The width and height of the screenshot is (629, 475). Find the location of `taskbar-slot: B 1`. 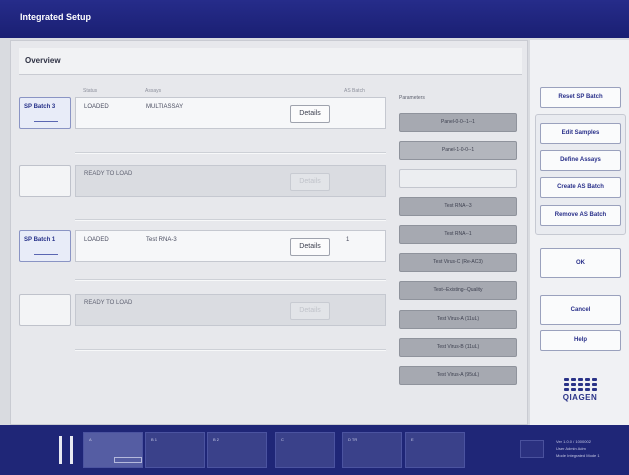

taskbar-slot: B 1 is located at coordinates (175, 450).